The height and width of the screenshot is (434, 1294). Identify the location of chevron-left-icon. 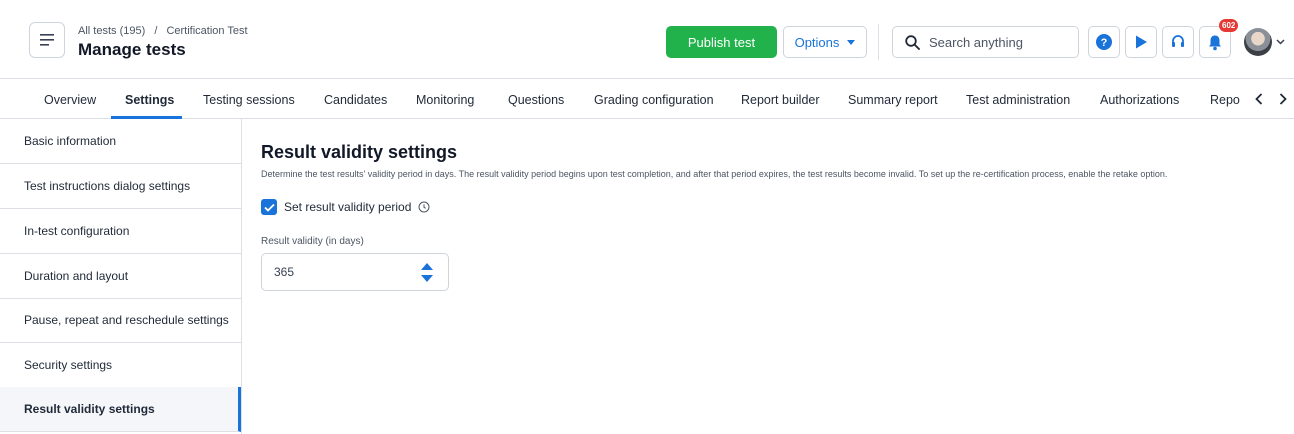
(1259, 99).